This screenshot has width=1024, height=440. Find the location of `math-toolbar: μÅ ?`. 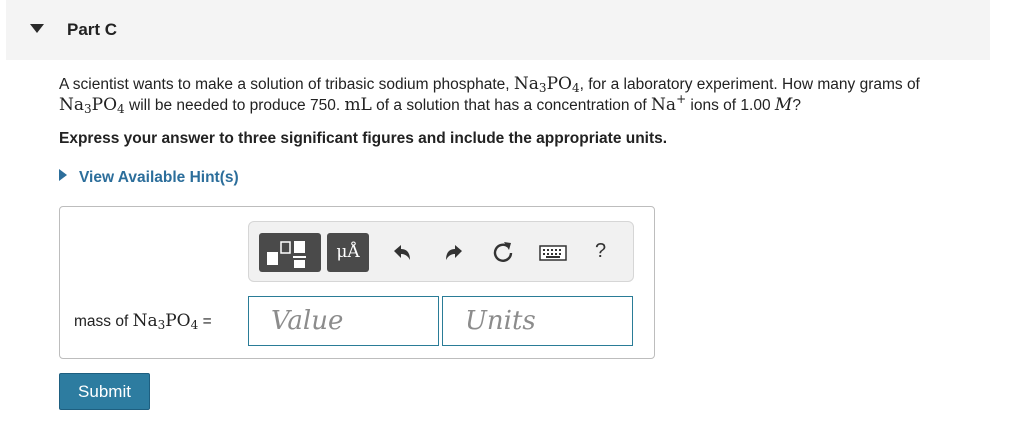

math-toolbar: μÅ ? is located at coordinates (441, 251).